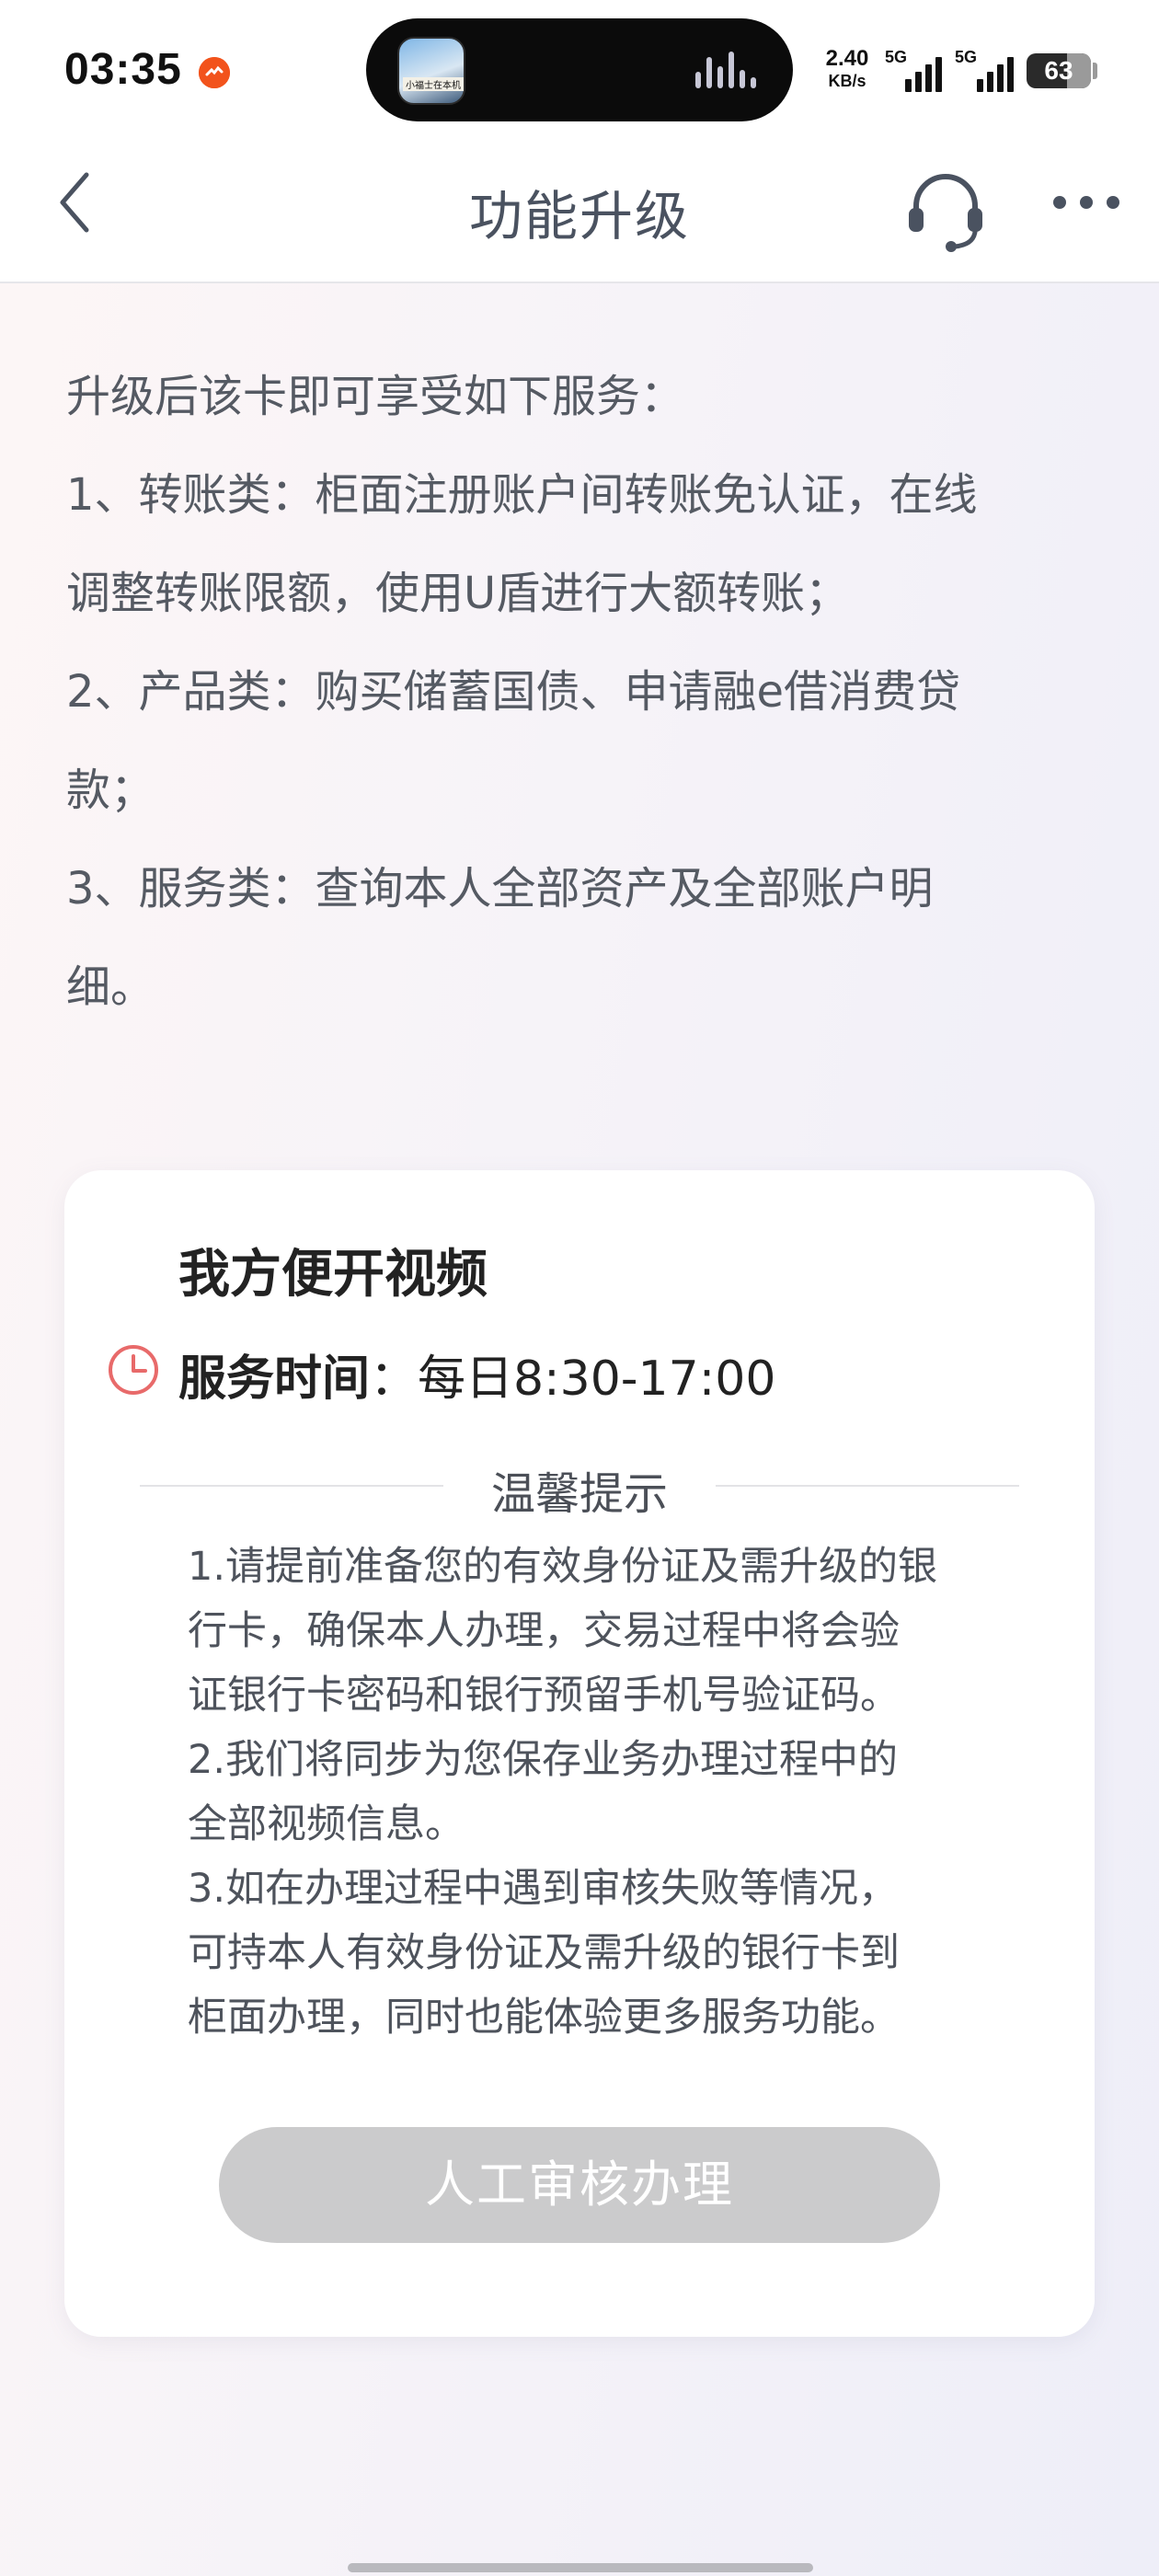  What do you see at coordinates (945, 213) in the screenshot?
I see `headset-icon` at bounding box center [945, 213].